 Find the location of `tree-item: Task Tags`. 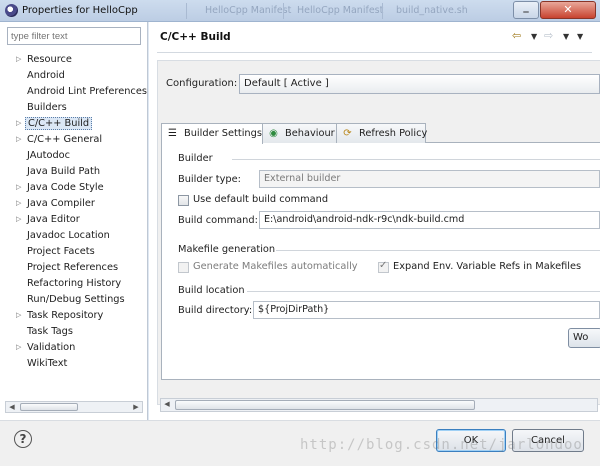

tree-item: Task Tags is located at coordinates (74, 332).